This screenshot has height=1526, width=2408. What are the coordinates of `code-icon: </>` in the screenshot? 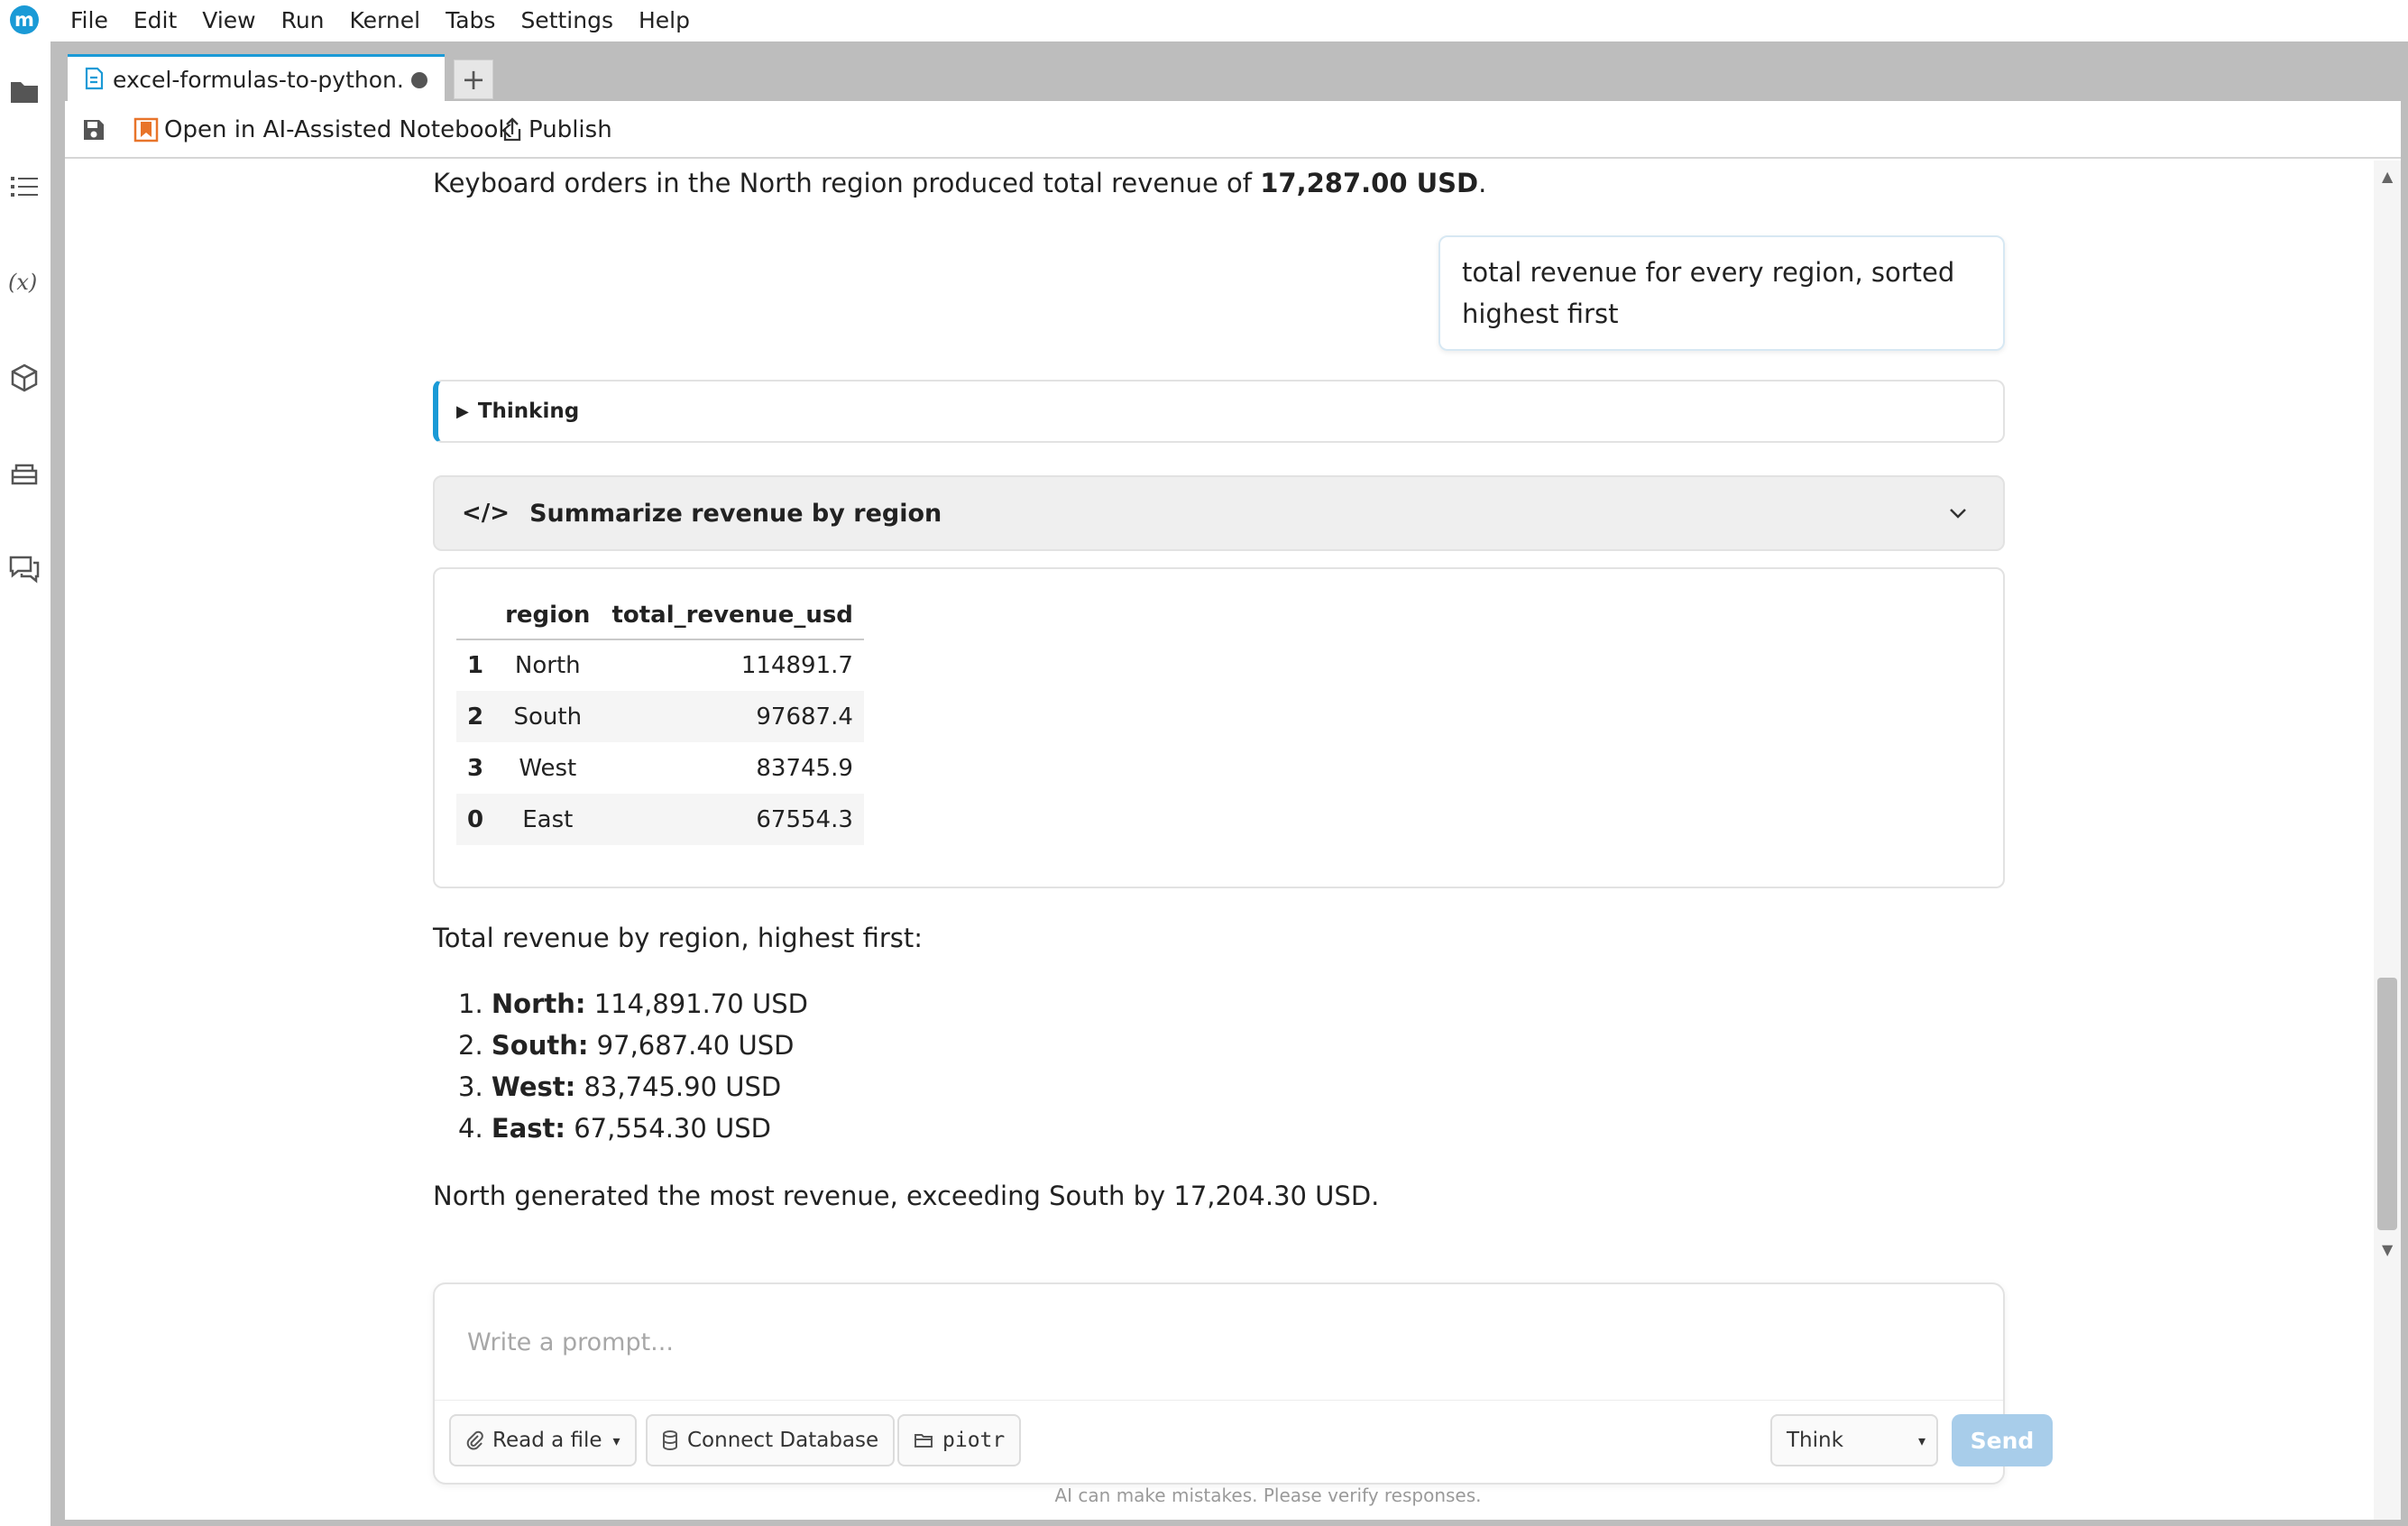 It's located at (486, 513).